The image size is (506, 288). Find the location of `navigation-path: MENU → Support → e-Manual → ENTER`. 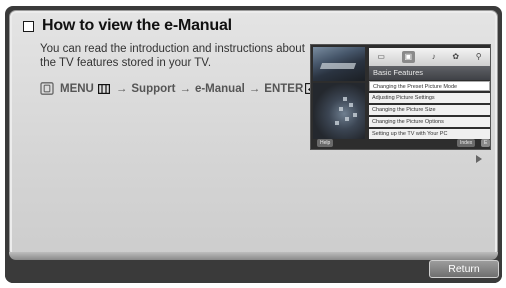

navigation-path: MENU → Support → e-Manual → ENTER is located at coordinates (179, 88).